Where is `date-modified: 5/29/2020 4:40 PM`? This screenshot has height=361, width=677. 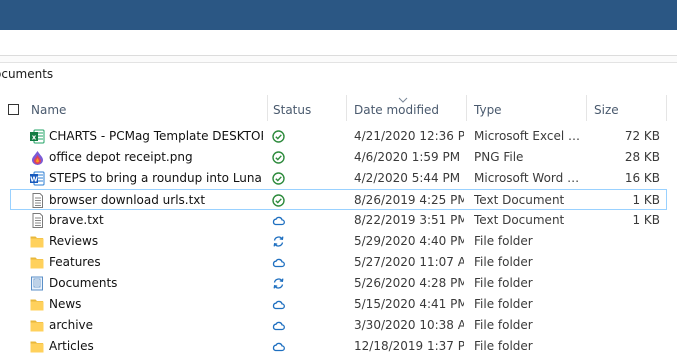 date-modified: 5/29/2020 4:40 PM is located at coordinates (409, 241).